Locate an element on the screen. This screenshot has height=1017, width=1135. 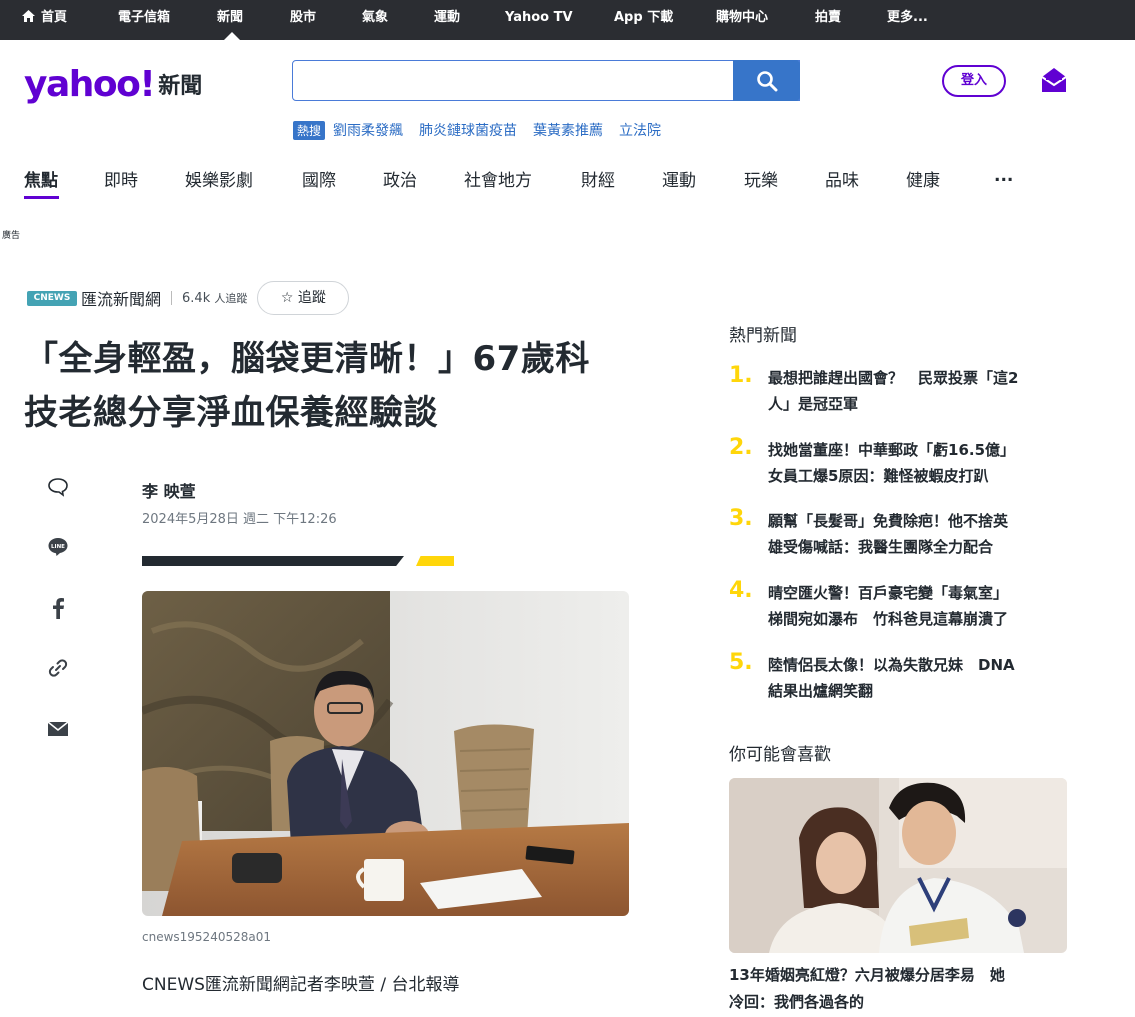
category-tab: 政治 is located at coordinates (400, 178).